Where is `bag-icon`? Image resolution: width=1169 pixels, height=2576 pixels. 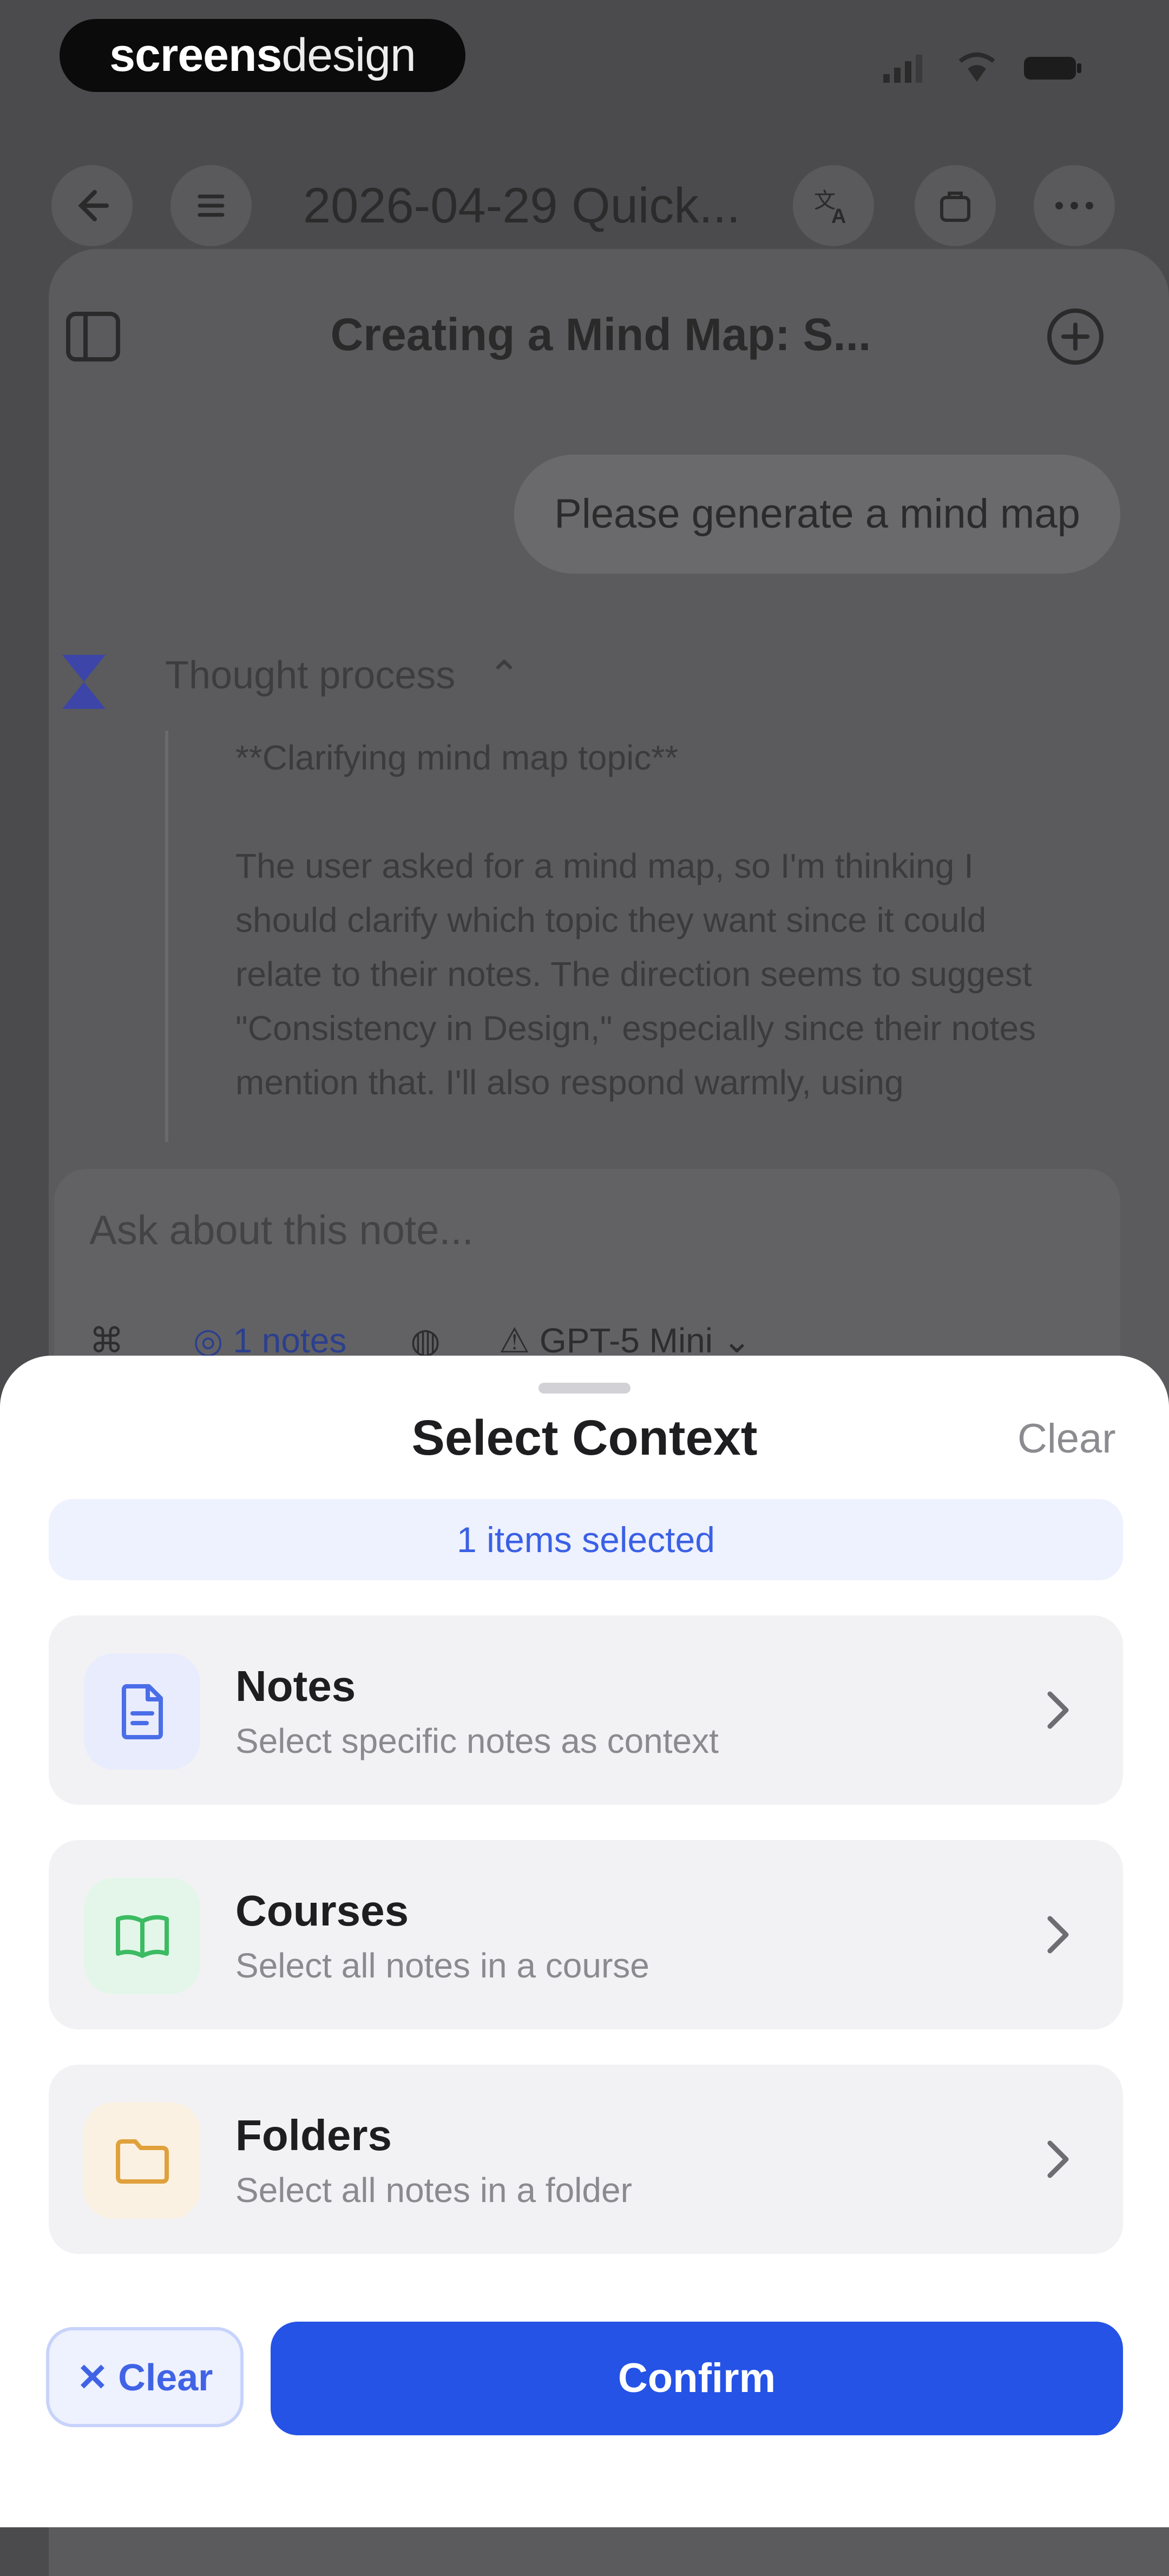 bag-icon is located at coordinates (955, 207).